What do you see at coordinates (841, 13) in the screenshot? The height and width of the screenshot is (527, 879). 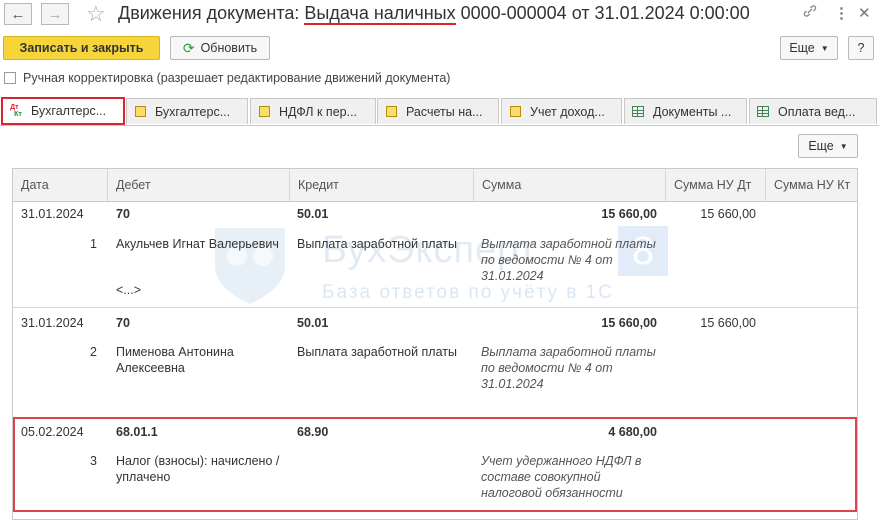 I see `more-vertical-icon: ⋮` at bounding box center [841, 13].